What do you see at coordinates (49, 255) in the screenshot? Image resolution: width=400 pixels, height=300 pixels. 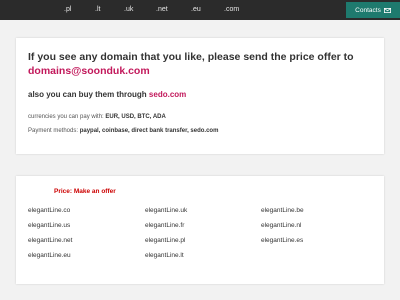 I see `domain-link: elegantLine.eu` at bounding box center [49, 255].